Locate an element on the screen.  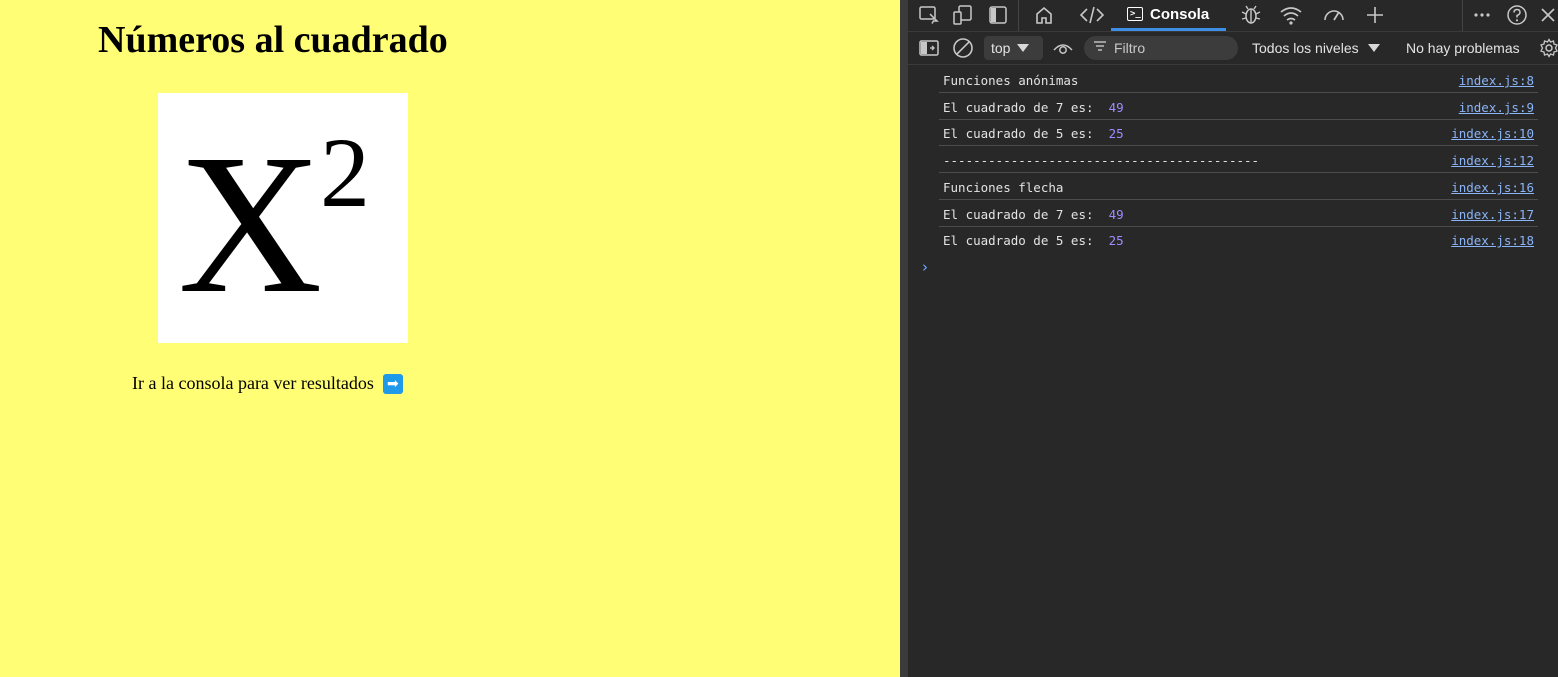
issues-counter: No hay problemas is located at coordinates (1463, 48).